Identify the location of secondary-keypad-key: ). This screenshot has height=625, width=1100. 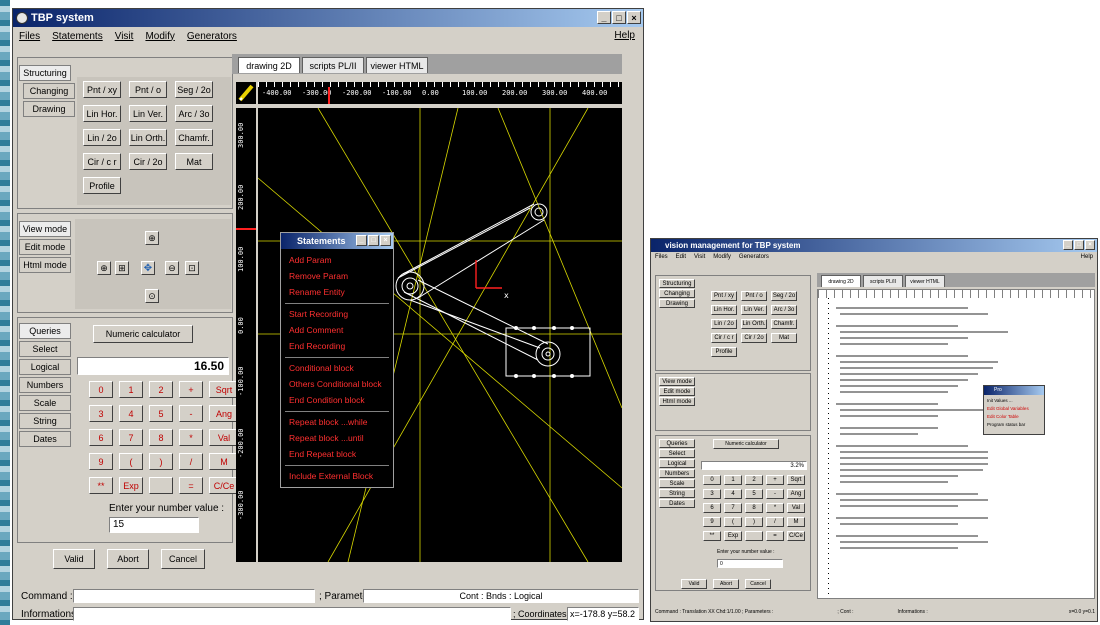
(754, 522).